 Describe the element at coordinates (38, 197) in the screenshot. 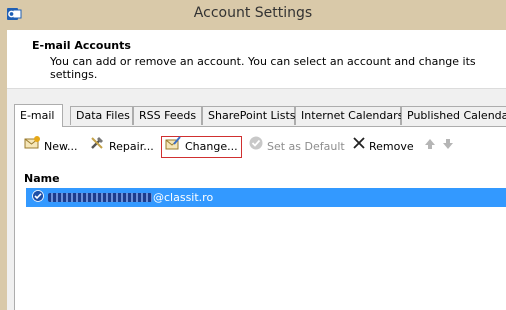

I see `default-account-check-icon` at that location.